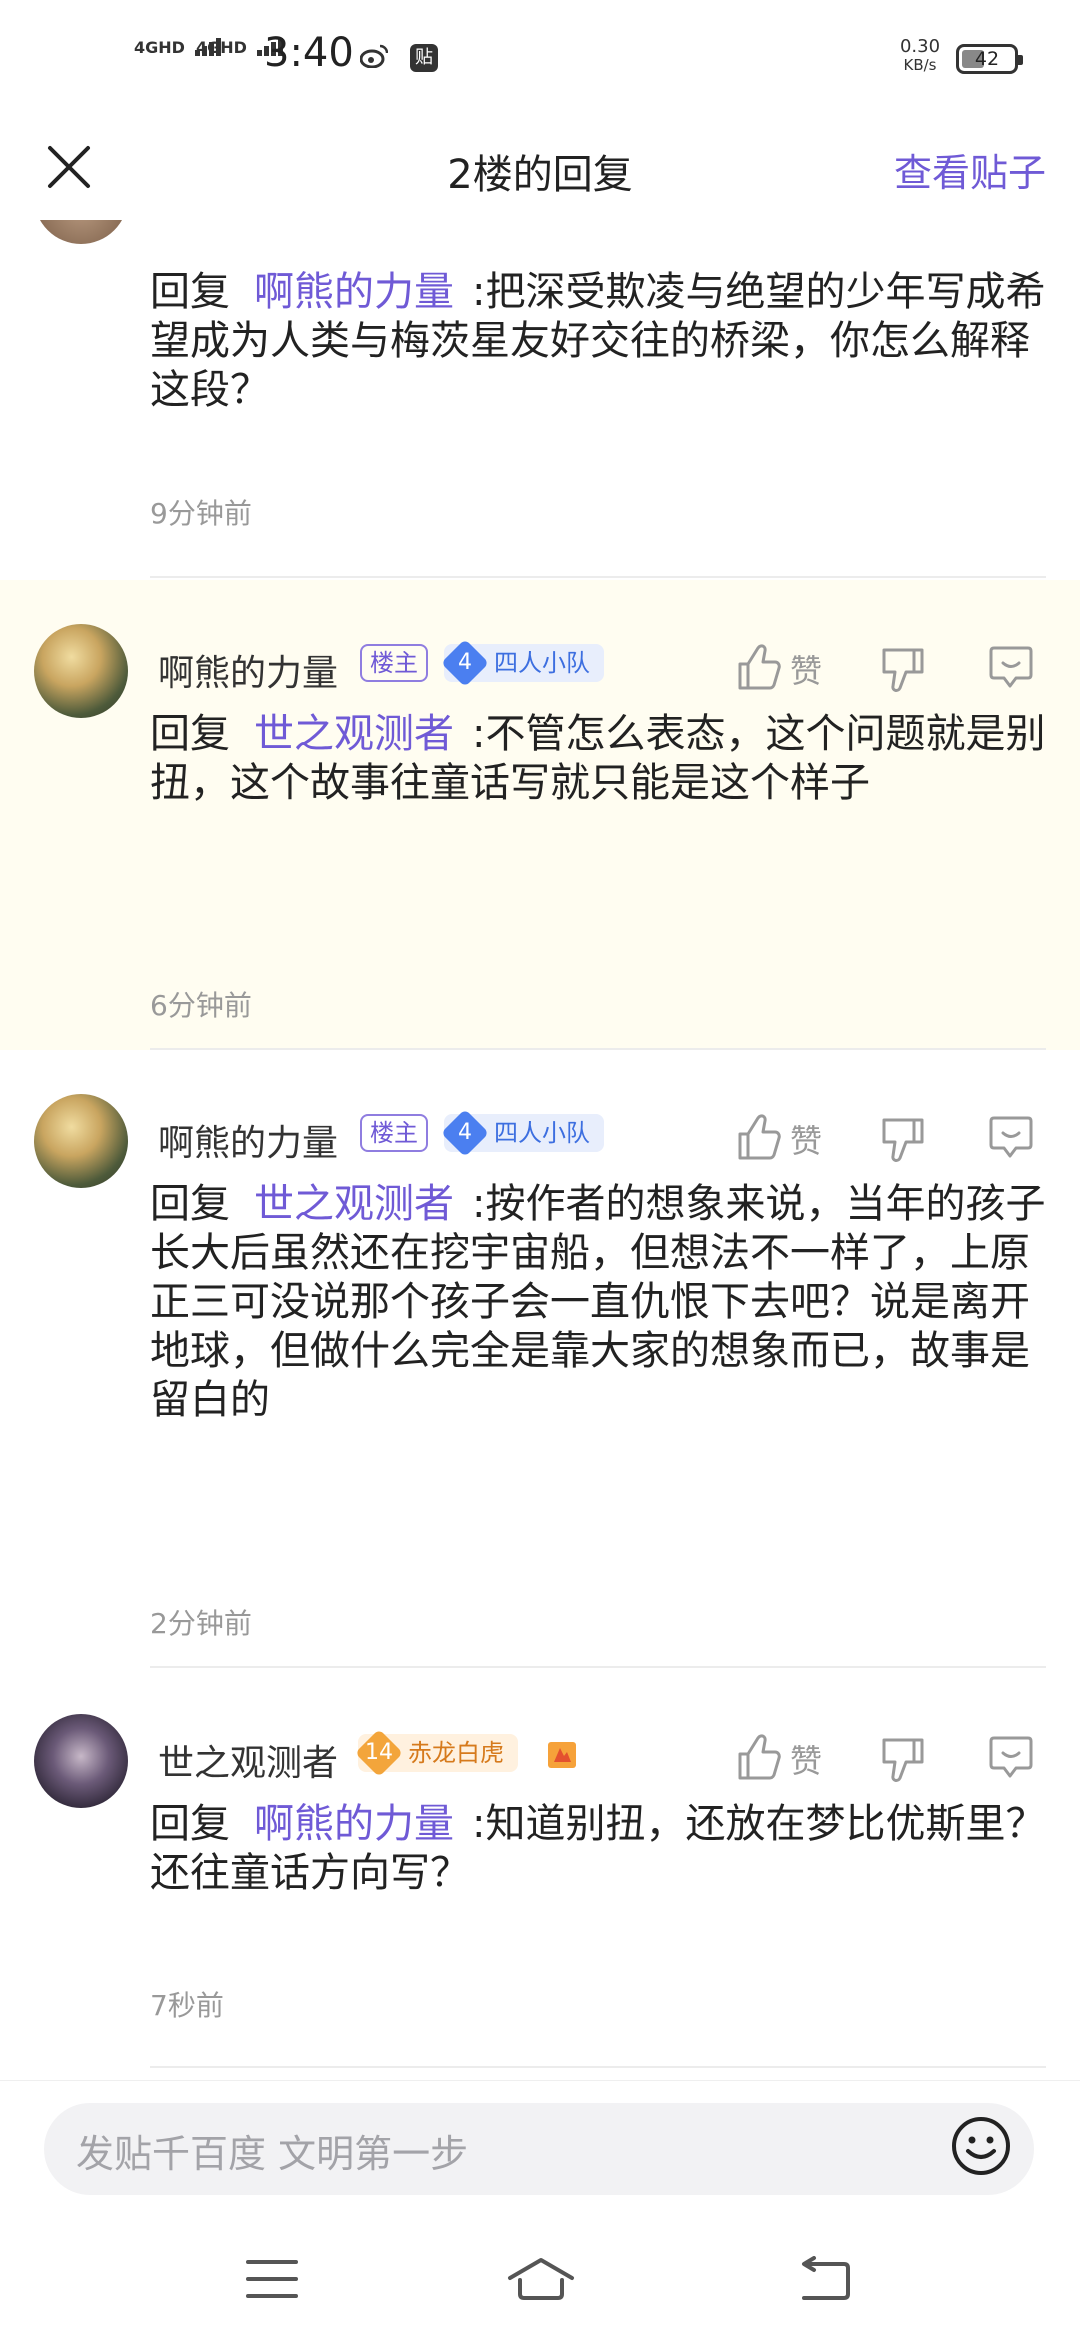 Image resolution: width=1080 pixels, height=2340 pixels. What do you see at coordinates (987, 59) in the screenshot?
I see `battery-level: 42` at bounding box center [987, 59].